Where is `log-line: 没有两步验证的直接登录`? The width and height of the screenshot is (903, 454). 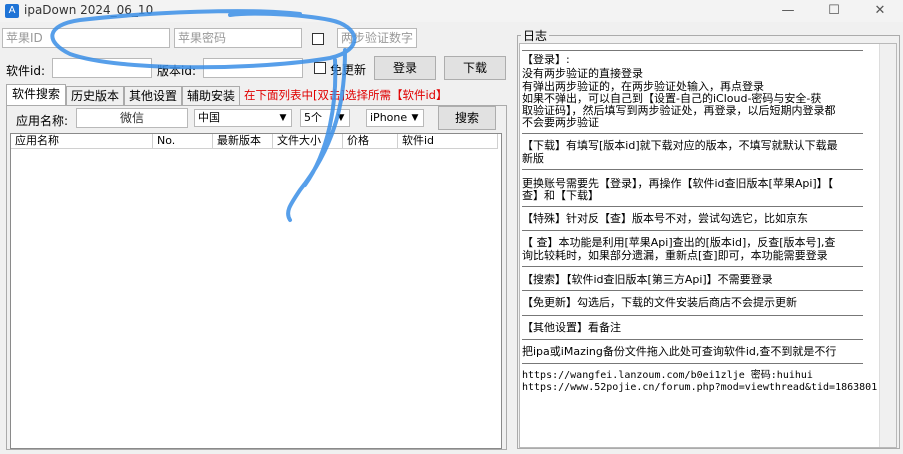
log-line: 没有两步验证的直接登录 is located at coordinates (582, 73).